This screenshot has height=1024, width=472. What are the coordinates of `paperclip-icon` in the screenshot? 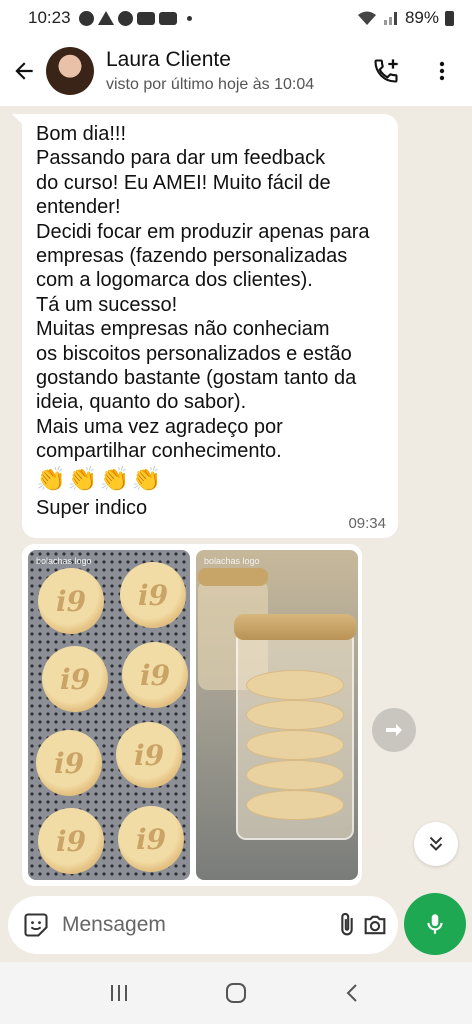 It's located at (347, 924).